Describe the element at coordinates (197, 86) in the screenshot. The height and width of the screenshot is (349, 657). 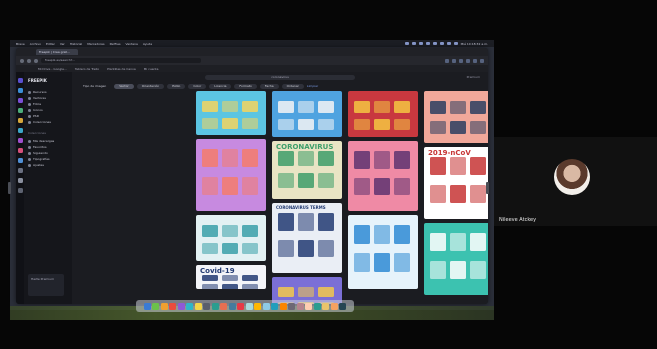
I see `filter-chip: Color` at that location.